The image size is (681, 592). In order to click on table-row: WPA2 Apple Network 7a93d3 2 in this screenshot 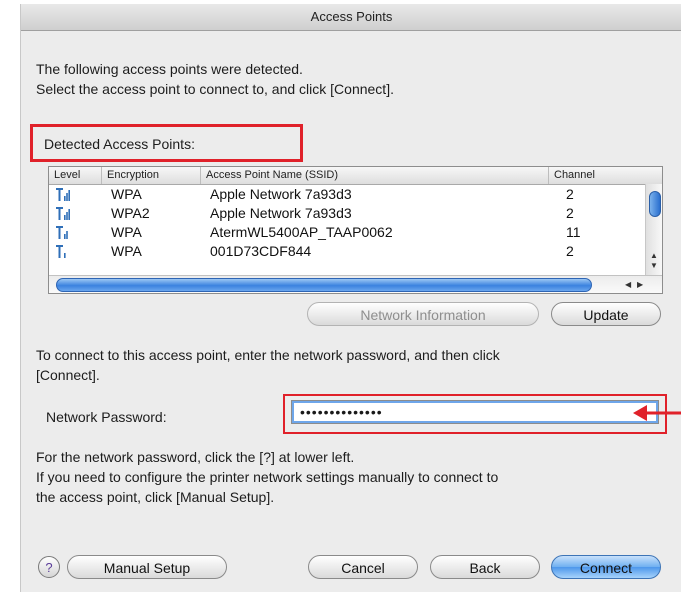, I will do `click(347, 213)`.